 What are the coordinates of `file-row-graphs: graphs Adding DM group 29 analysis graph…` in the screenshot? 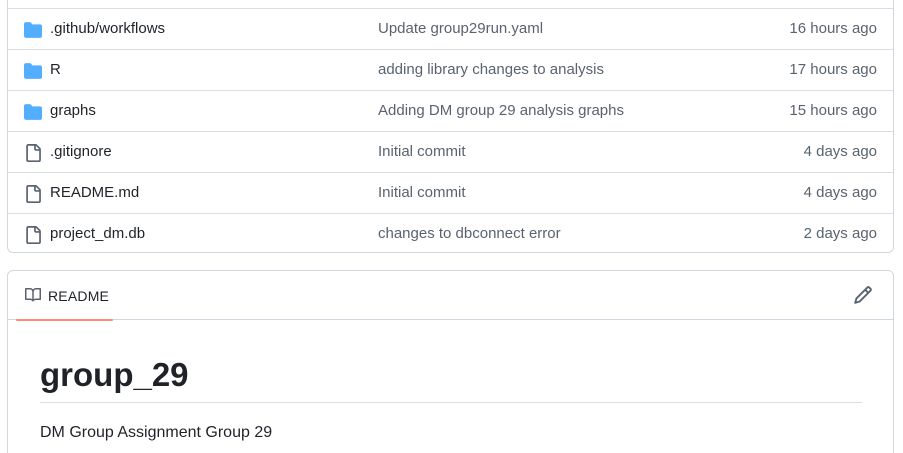 It's located at (450, 110).